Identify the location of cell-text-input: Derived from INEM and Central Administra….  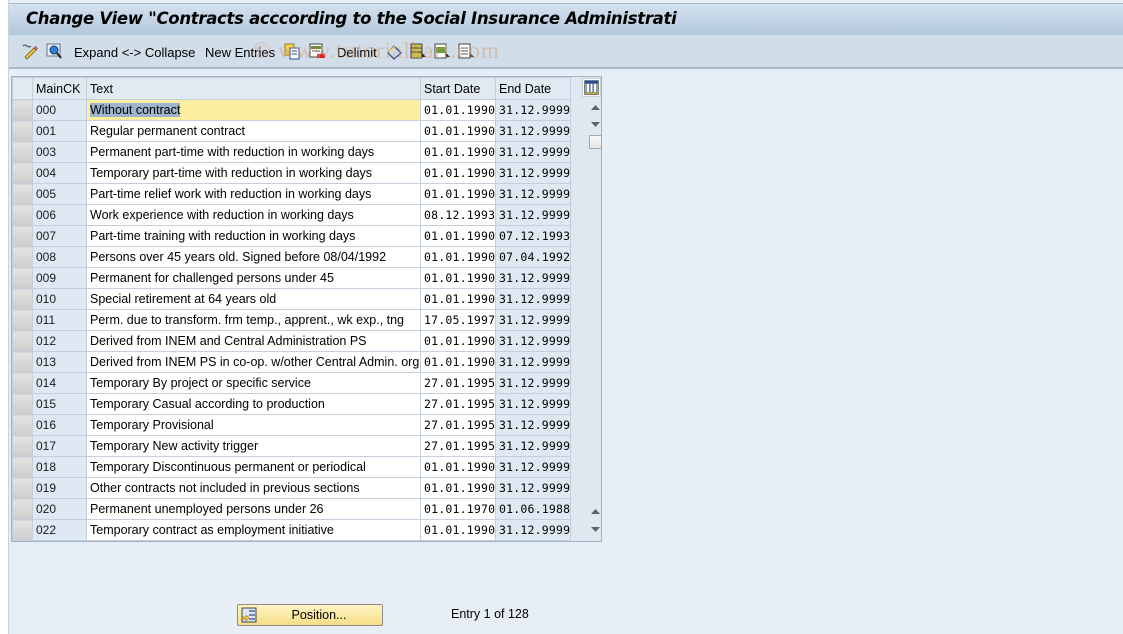
(253, 341).